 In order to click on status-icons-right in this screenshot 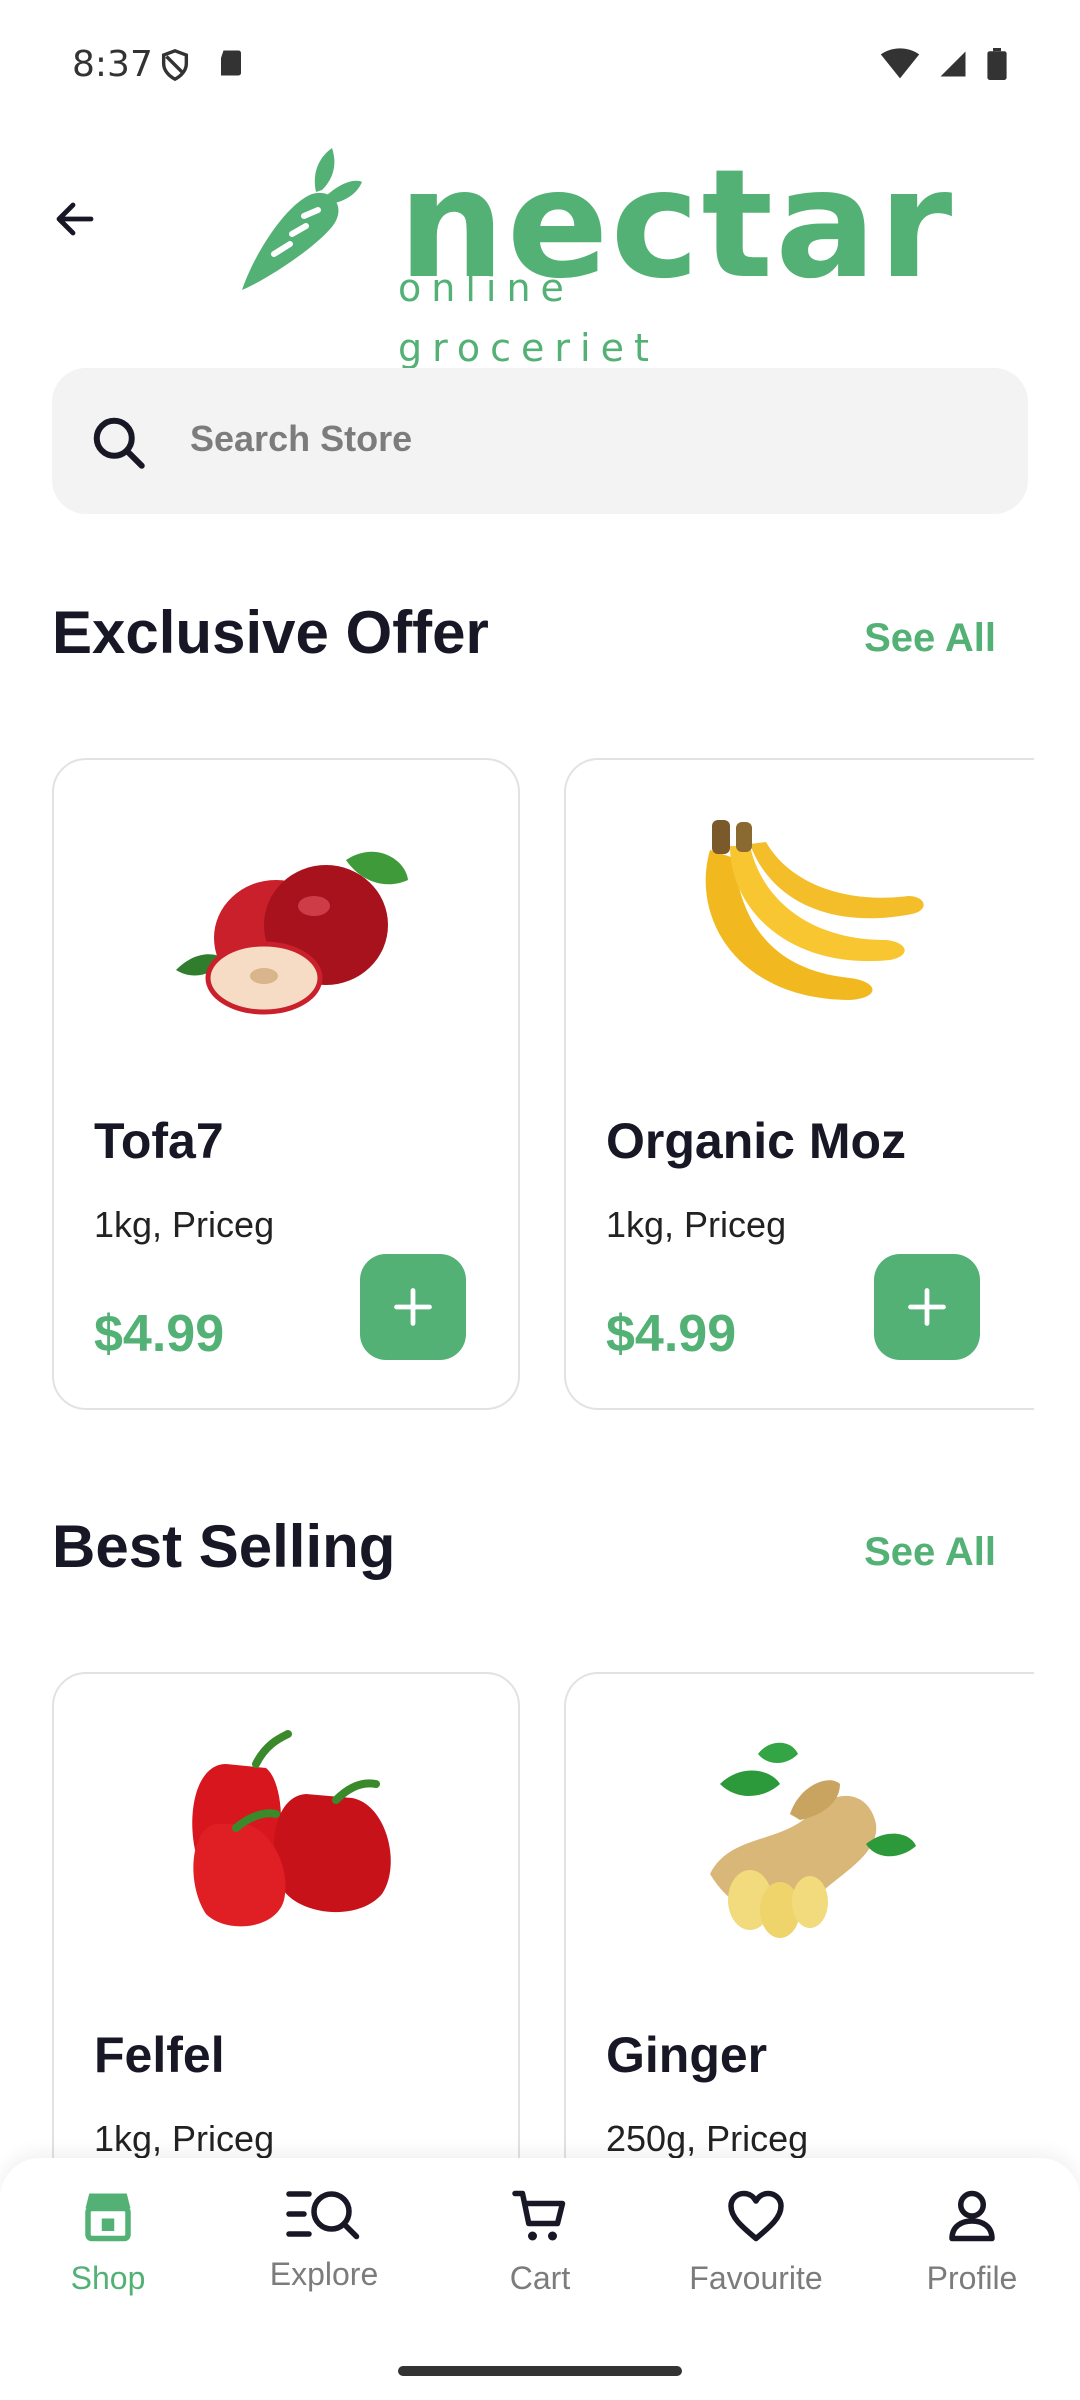, I will do `click(944, 64)`.